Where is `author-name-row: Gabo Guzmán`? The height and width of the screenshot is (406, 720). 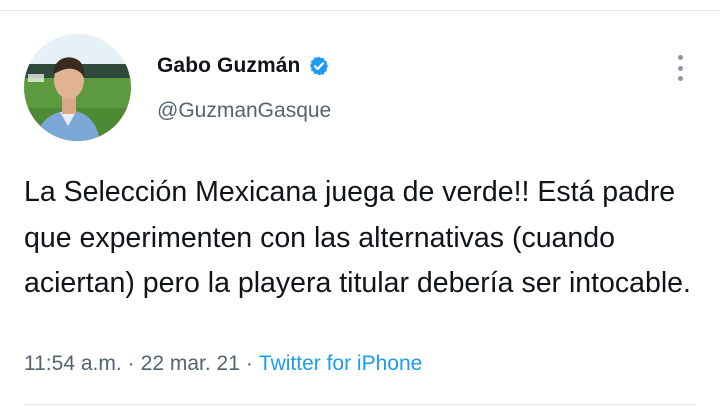 author-name-row: Gabo Guzmán is located at coordinates (243, 66).